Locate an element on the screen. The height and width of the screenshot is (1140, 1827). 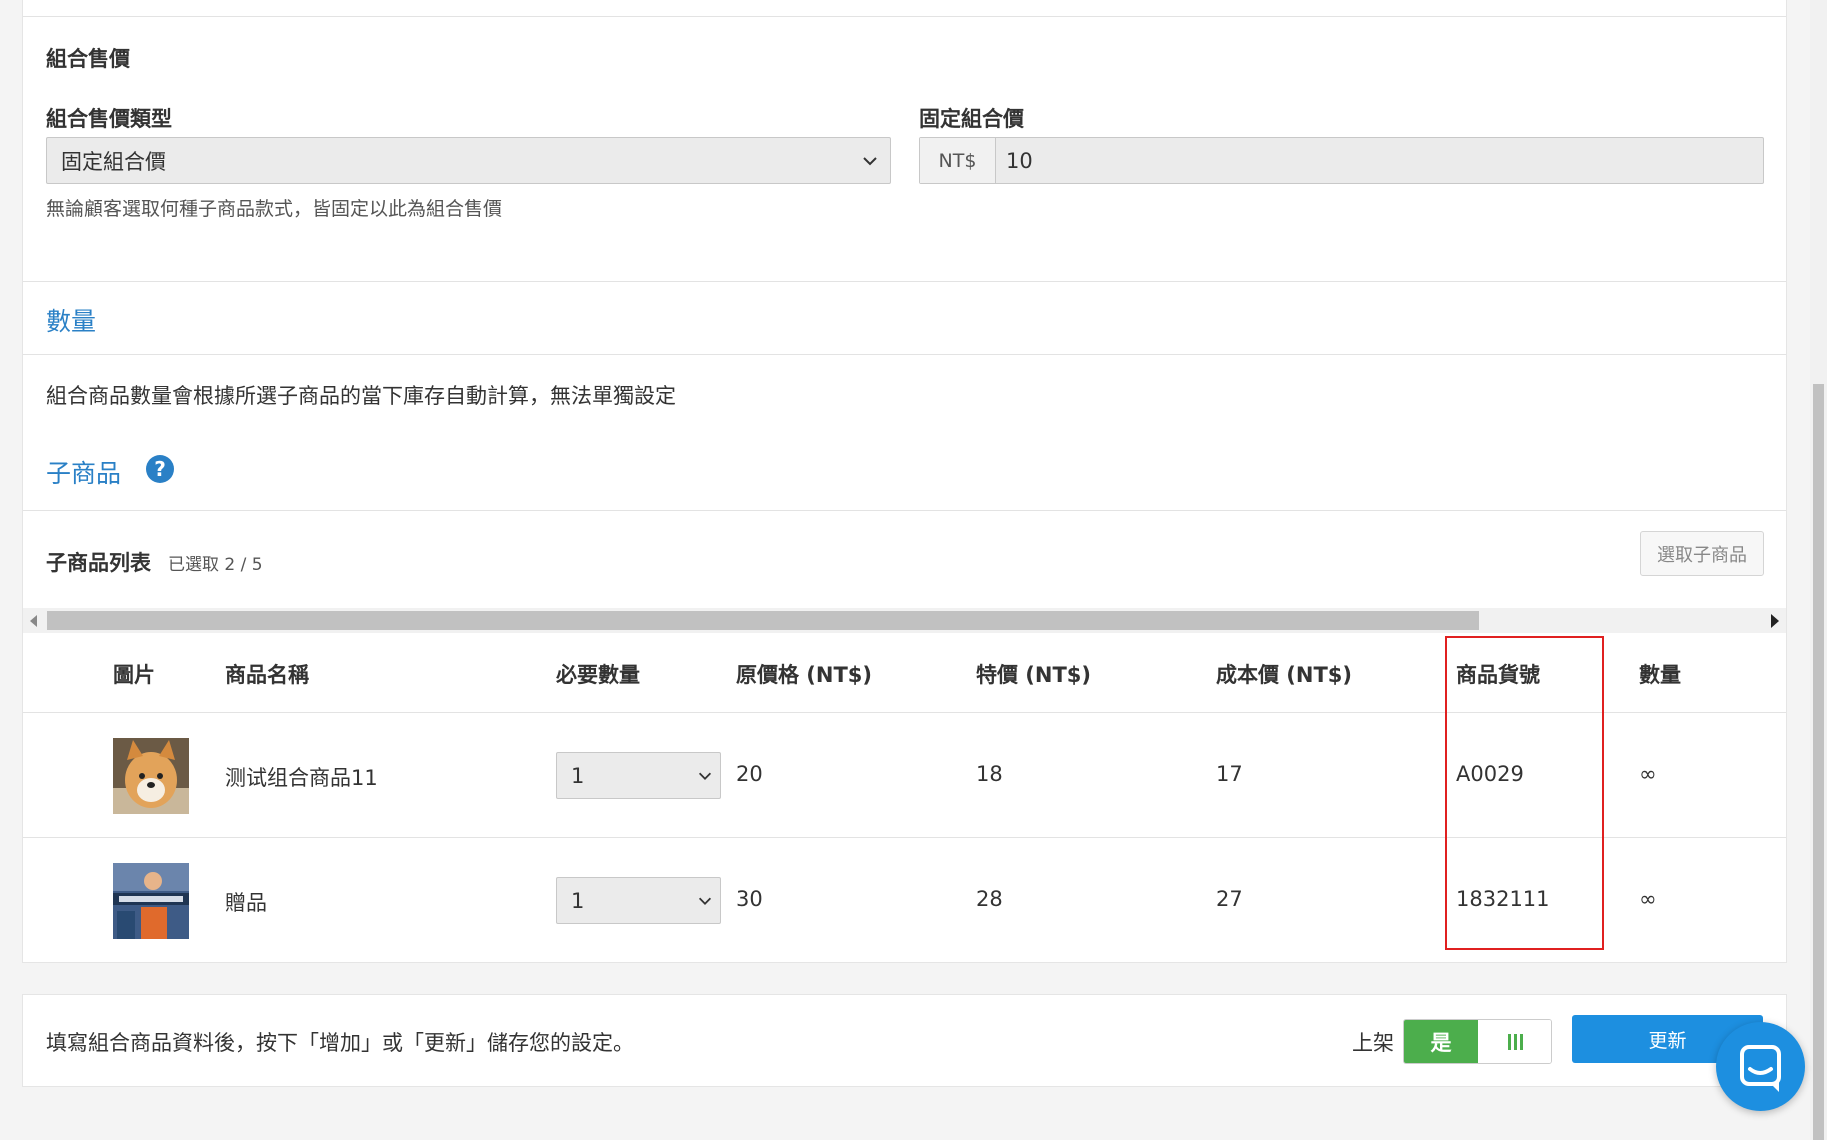
sale-price: 28 is located at coordinates (989, 899).